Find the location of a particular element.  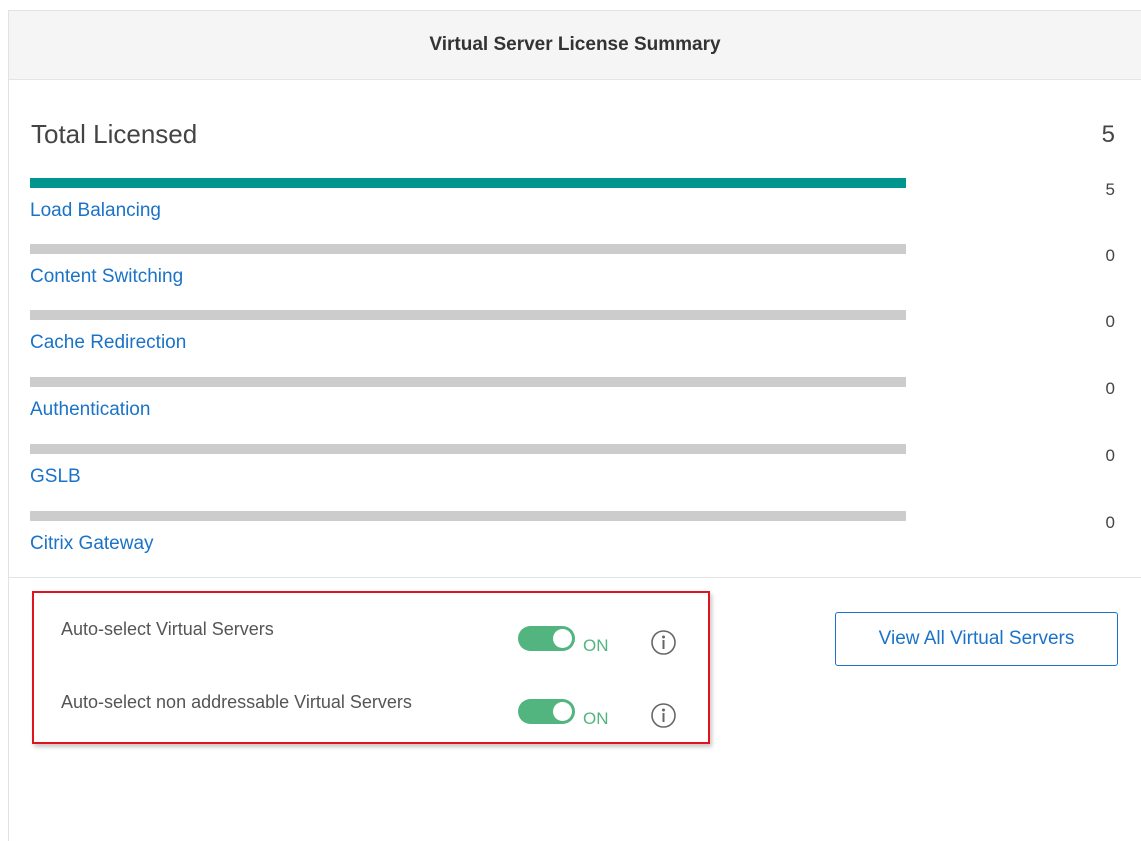

license-row-load-balancing: Load Balancing 5 is located at coordinates (575, 204).